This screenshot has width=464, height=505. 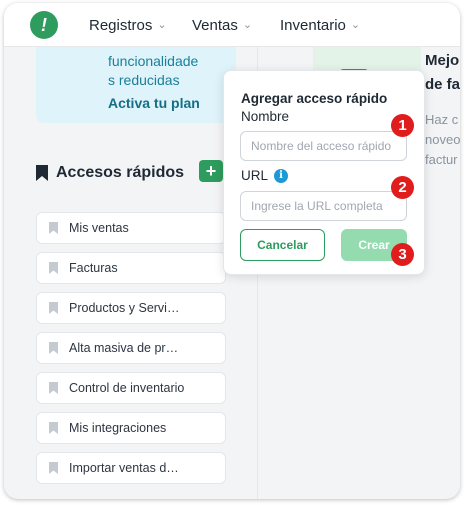 I want to click on nav-inventario: Inventario ⌄, so click(x=320, y=25).